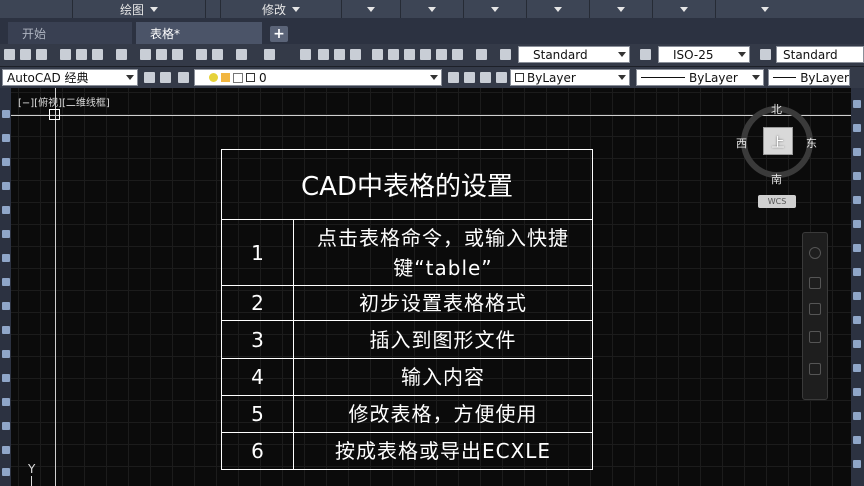 The image size is (864, 486). What do you see at coordinates (6, 210) in the screenshot?
I see `arc-icon` at bounding box center [6, 210].